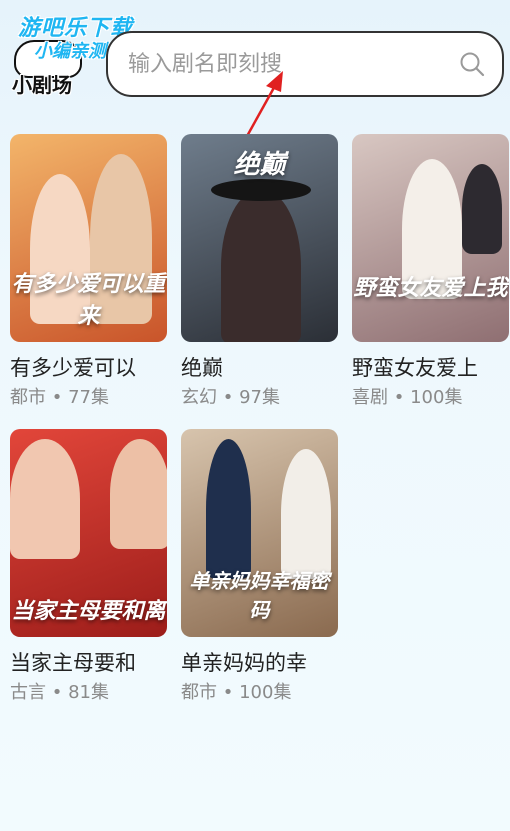 The width and height of the screenshot is (510, 831). What do you see at coordinates (407, 397) in the screenshot?
I see `drama-meta: 喜剧 • 100集` at bounding box center [407, 397].